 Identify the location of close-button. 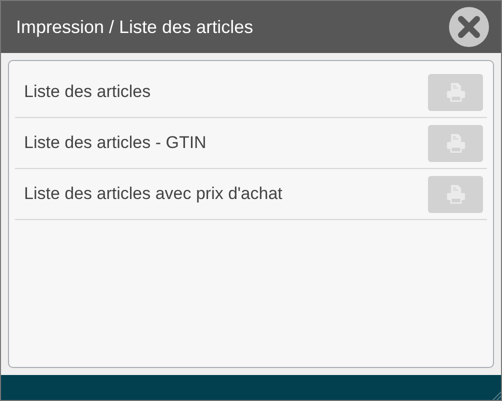
(469, 27).